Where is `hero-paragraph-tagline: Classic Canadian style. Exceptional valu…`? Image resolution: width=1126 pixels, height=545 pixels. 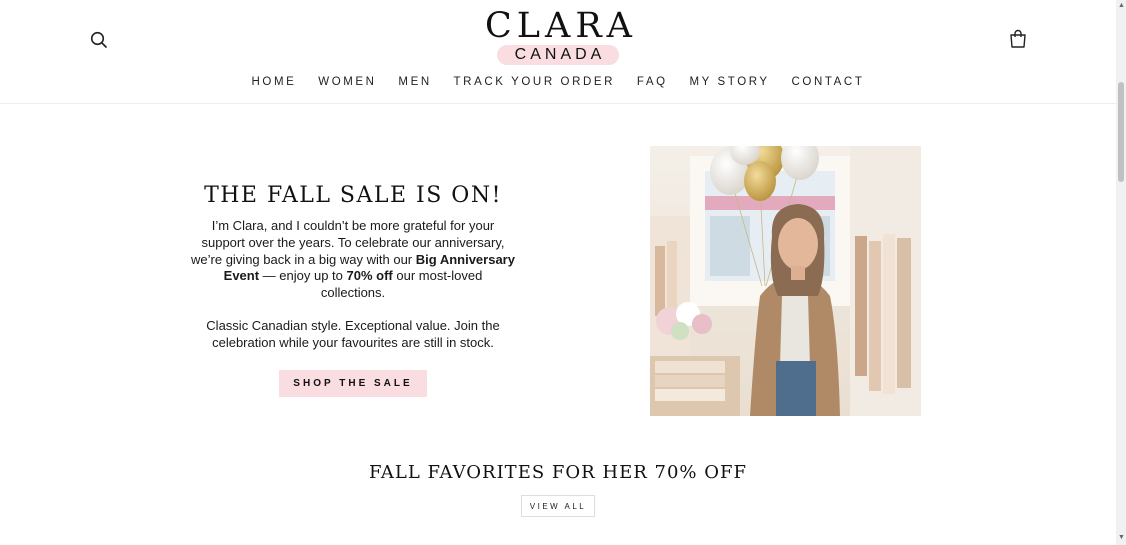
hero-paragraph-tagline: Classic Canadian style. Exceptional valu… is located at coordinates (353, 333).